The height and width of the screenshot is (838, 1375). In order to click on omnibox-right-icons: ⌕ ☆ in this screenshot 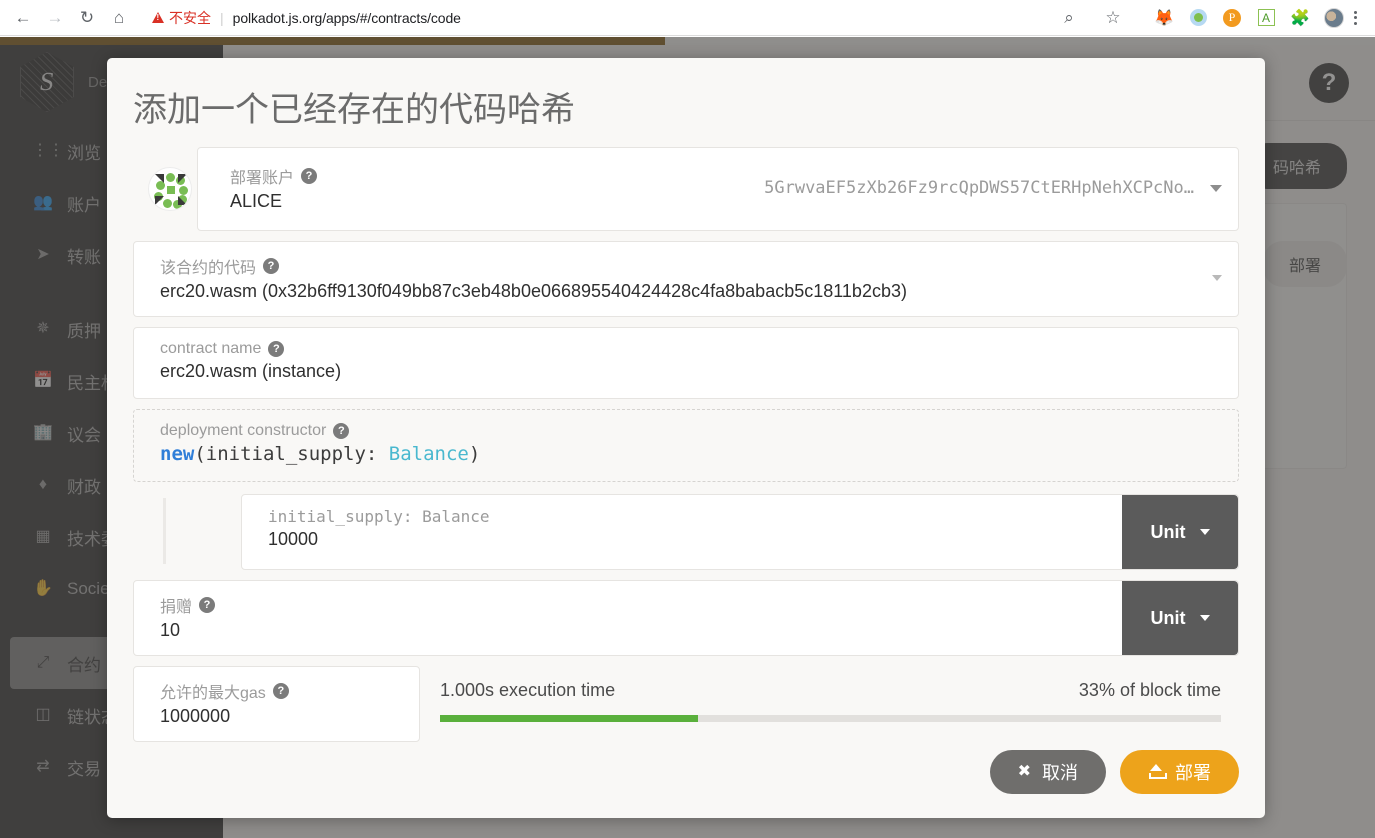, I will do `click(1091, 18)`.